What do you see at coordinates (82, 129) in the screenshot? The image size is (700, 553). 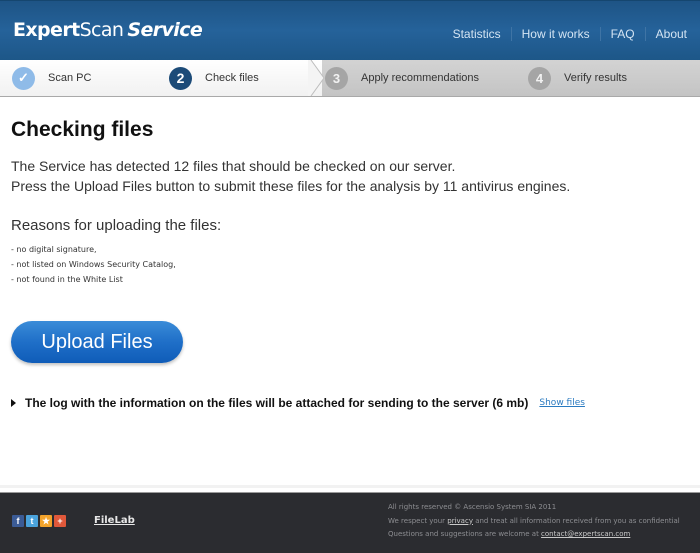 I see `page-title: Checking files` at bounding box center [82, 129].